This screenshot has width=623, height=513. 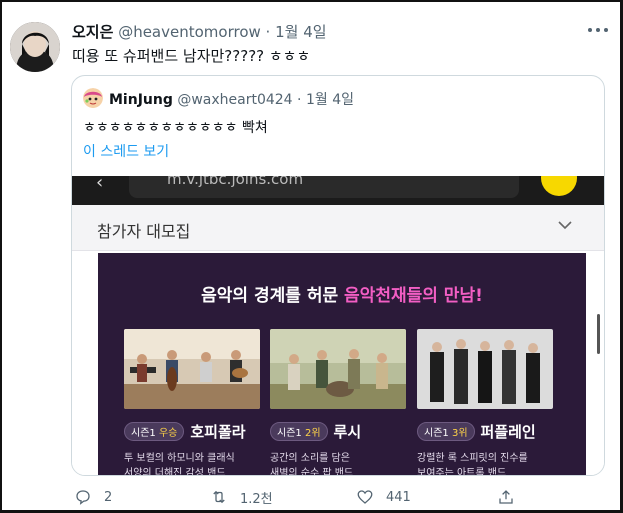 I want to click on band-tag-row: 시즌1 2위 루시, so click(x=338, y=431).